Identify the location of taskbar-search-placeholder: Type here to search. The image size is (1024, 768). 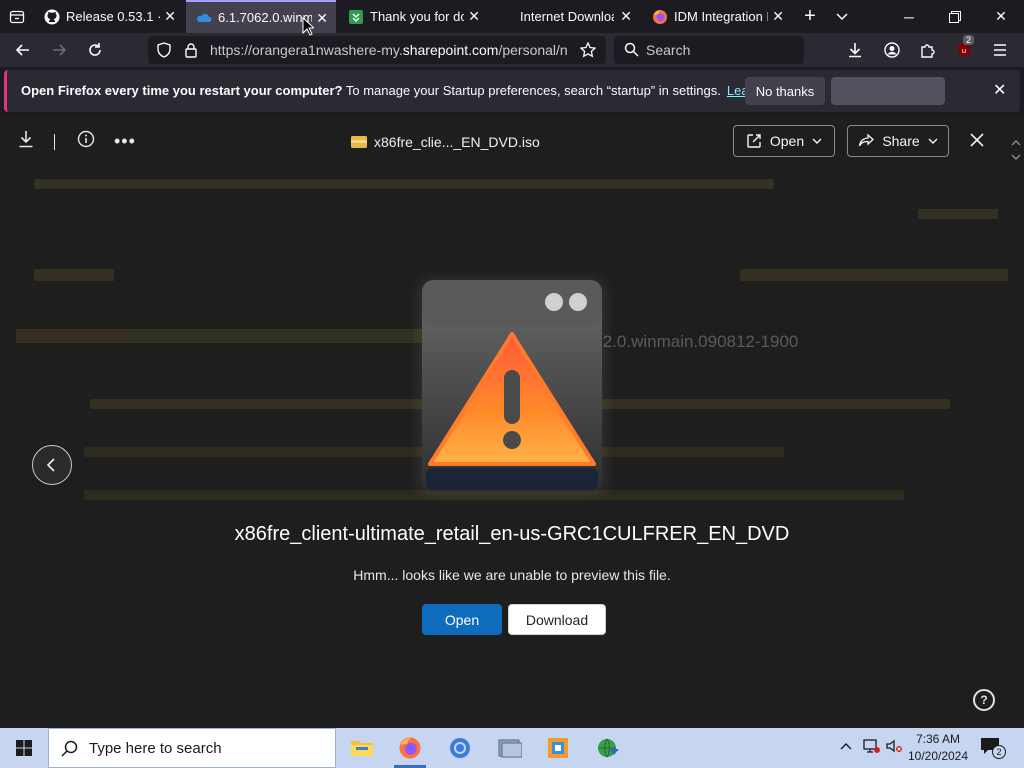
(155, 748).